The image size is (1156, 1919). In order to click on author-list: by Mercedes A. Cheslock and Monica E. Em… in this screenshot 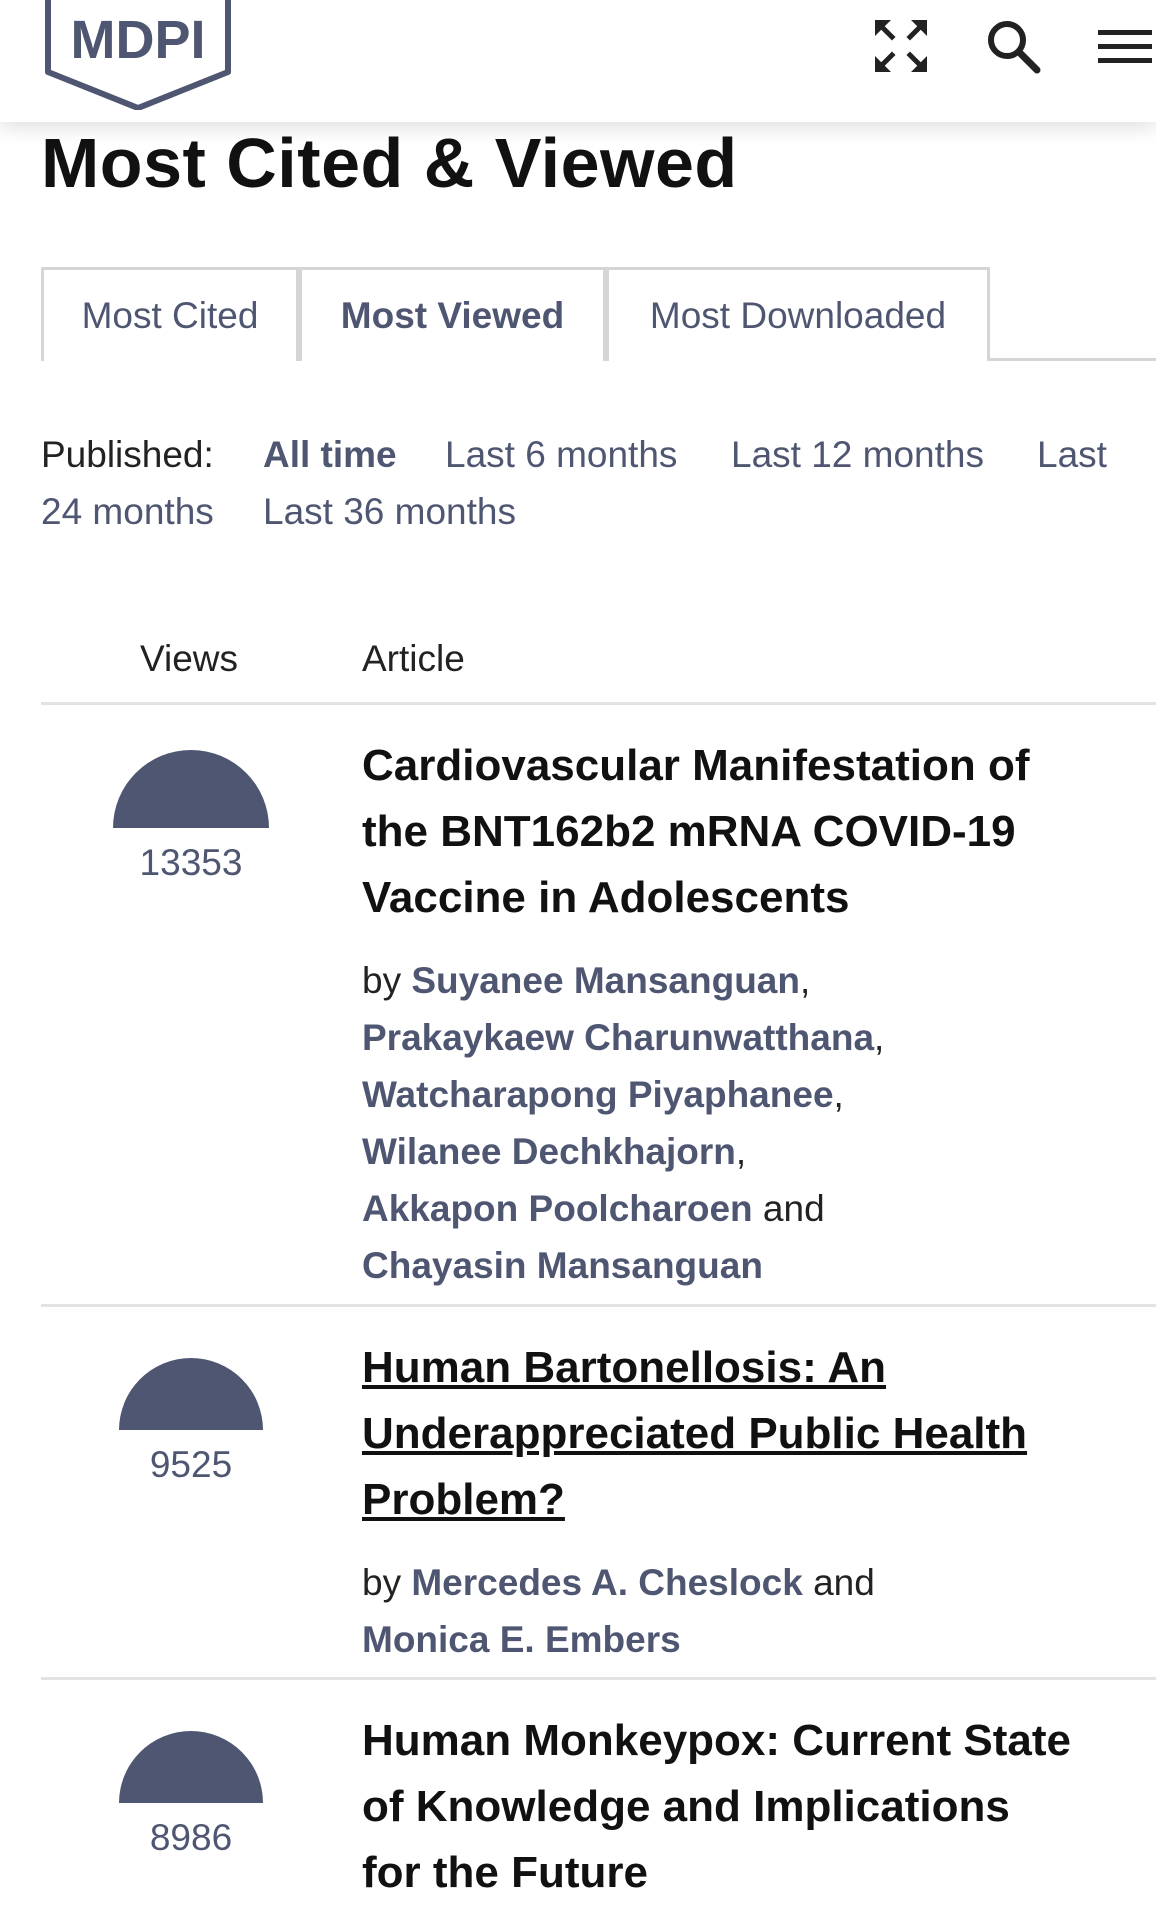, I will do `click(752, 1611)`.